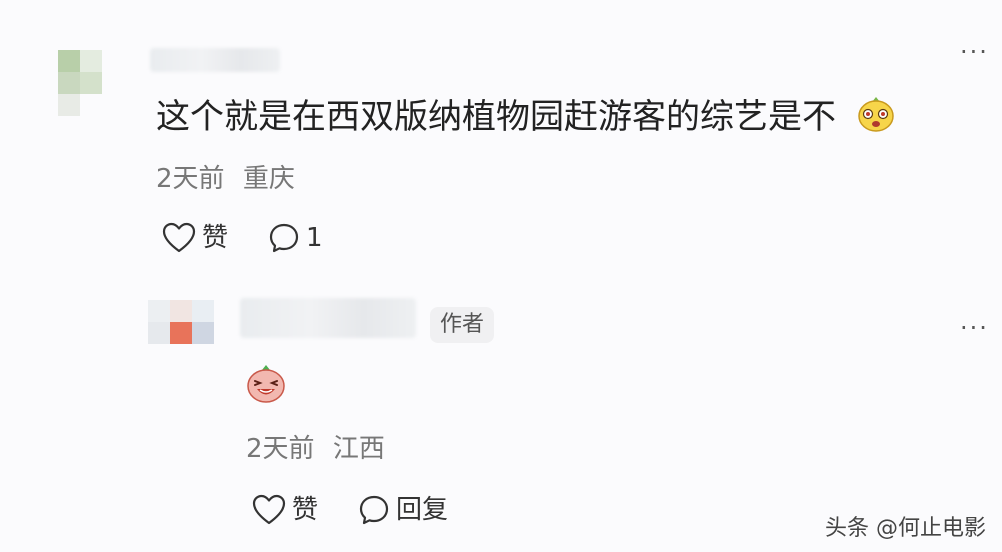 This screenshot has width=1002, height=552. Describe the element at coordinates (462, 325) in the screenshot. I see `author-badge: 作者` at that location.